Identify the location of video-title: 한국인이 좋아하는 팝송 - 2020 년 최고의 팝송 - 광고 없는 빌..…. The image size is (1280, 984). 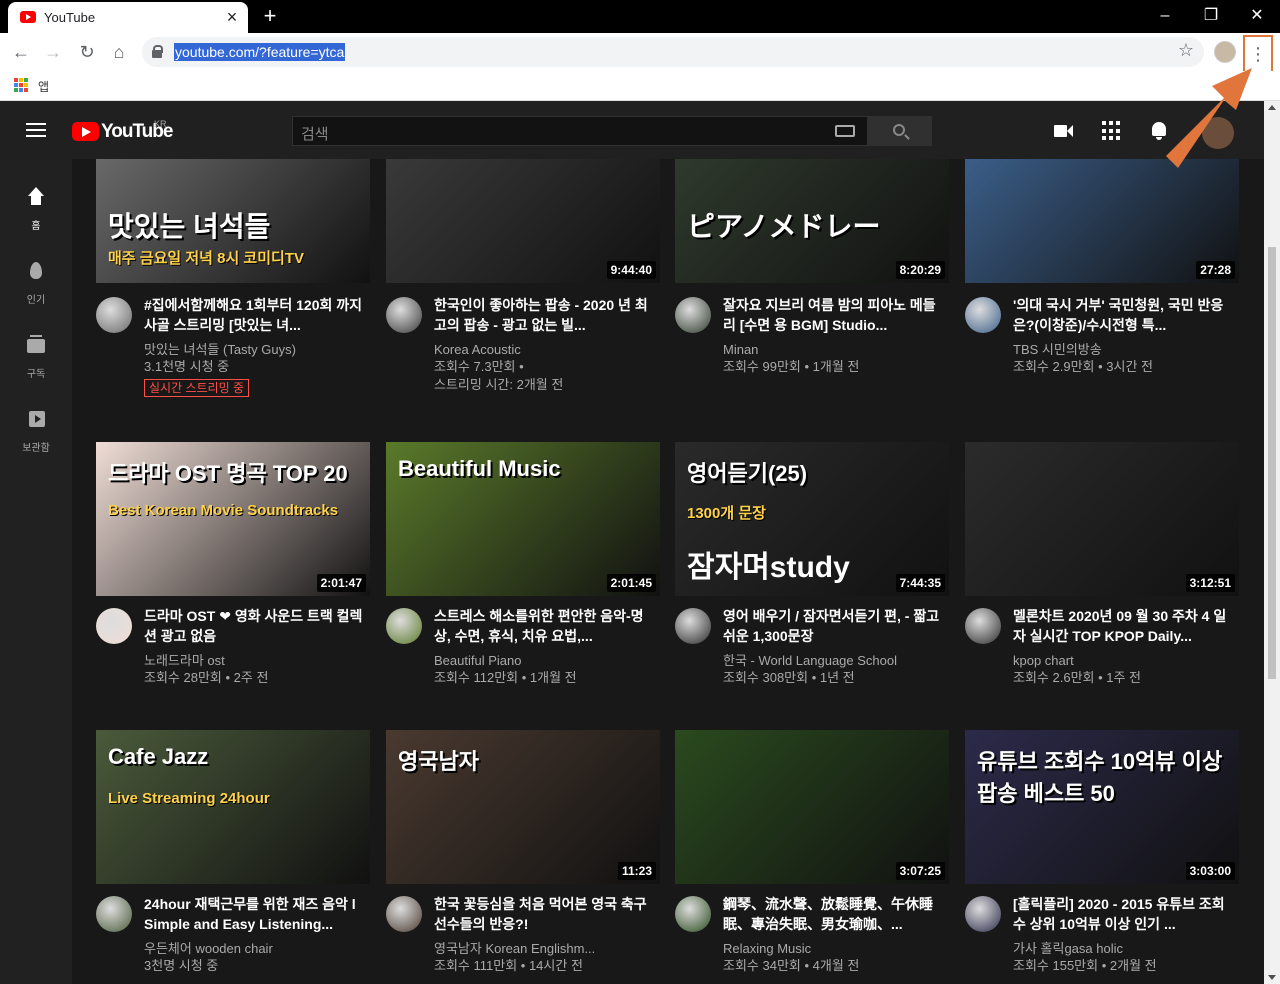
(544, 315).